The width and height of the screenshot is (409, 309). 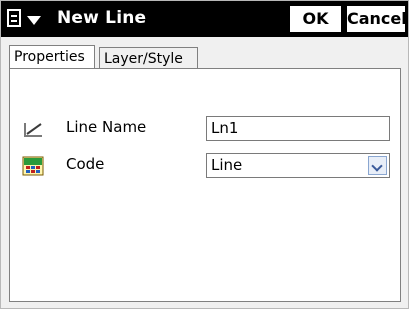 What do you see at coordinates (298, 128) in the screenshot?
I see `line-name-input: Ln1` at bounding box center [298, 128].